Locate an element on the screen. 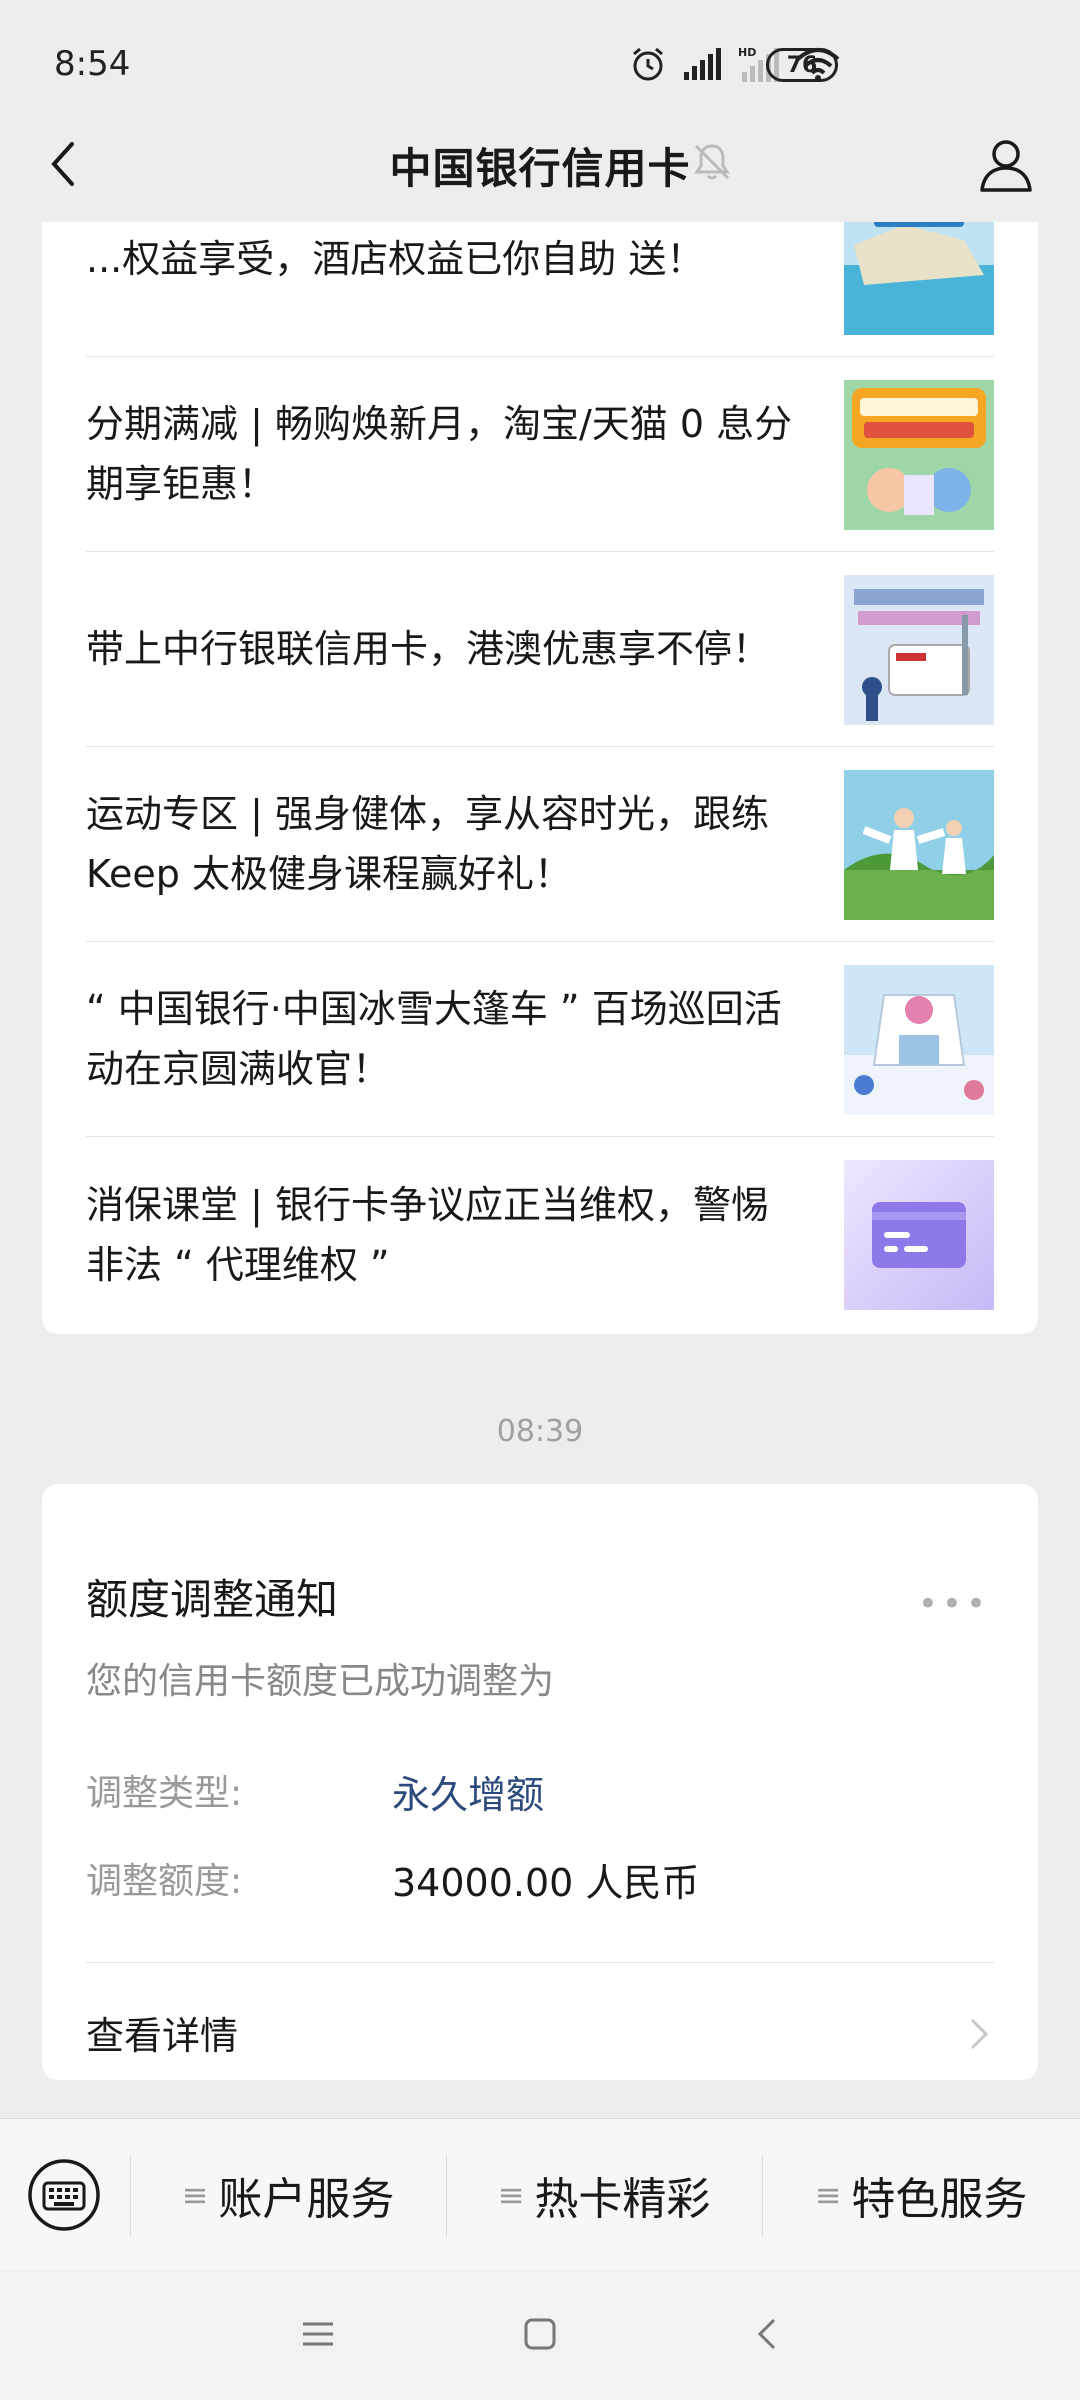 The width and height of the screenshot is (1080, 2400). article-title: 分期满减 | 畅购焕新月，淘宝/天猫 0 息分期享钜惠！ is located at coordinates (439, 454).